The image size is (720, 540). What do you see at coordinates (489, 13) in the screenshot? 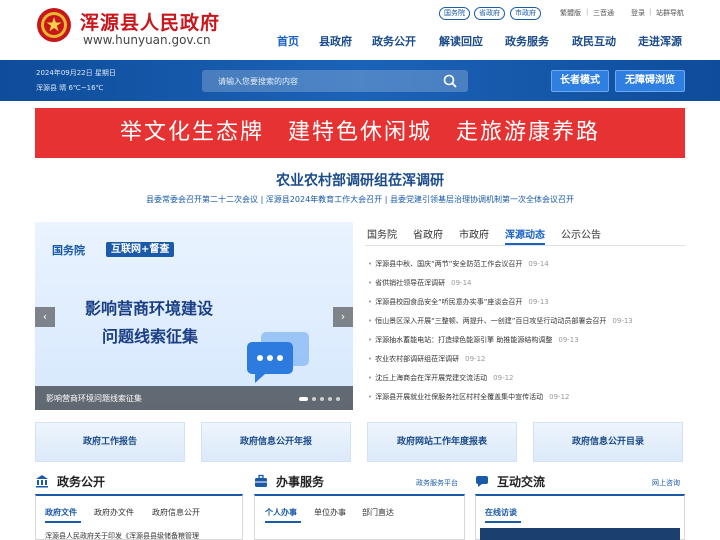
I see `top-link-province: 省政府` at bounding box center [489, 13].